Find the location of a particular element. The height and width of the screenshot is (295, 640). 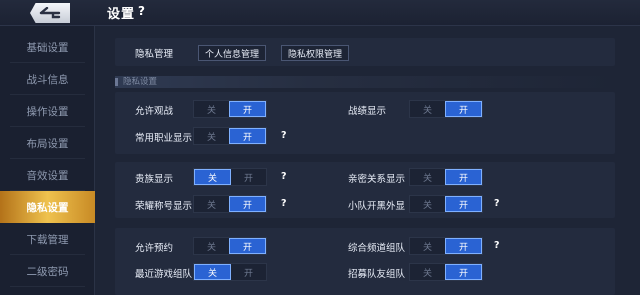

channel-team-off: 关 is located at coordinates (427, 246).